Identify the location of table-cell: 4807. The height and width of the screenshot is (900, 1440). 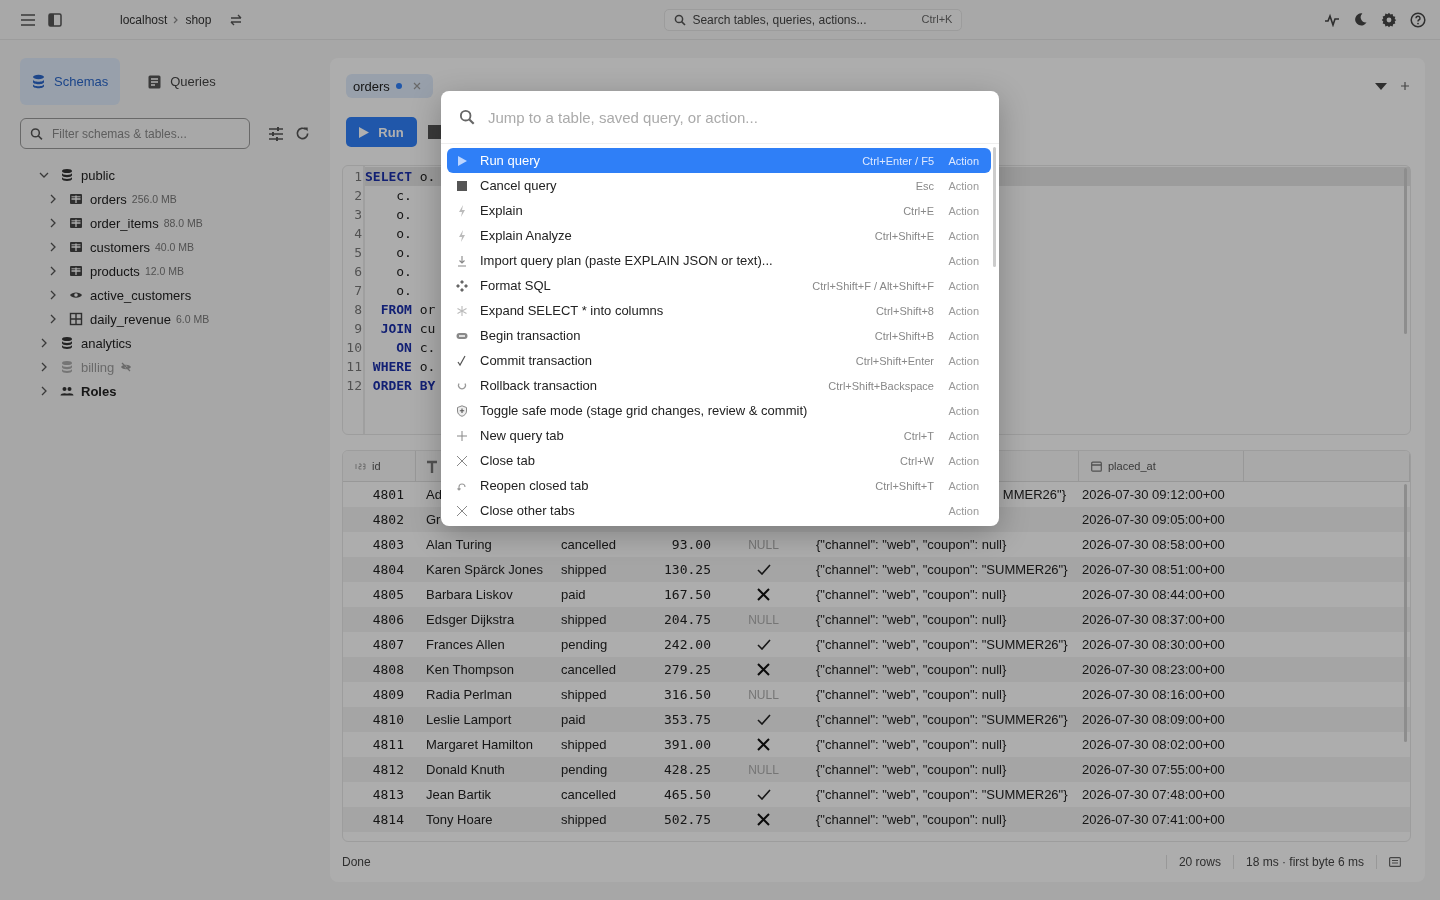
(388, 644).